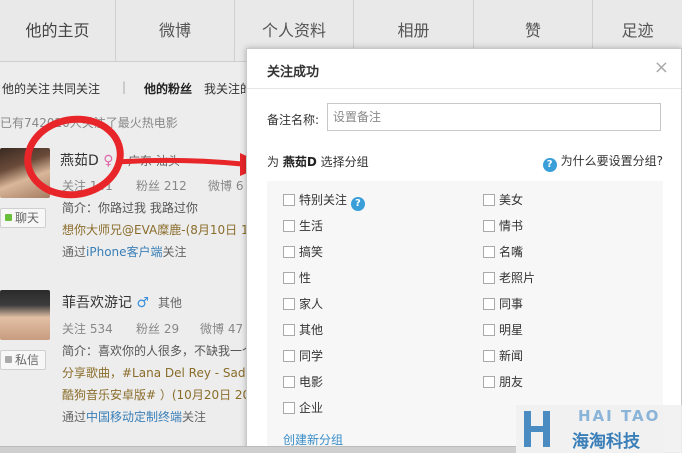  I want to click on group-checkbox: 同事, so click(503, 303).